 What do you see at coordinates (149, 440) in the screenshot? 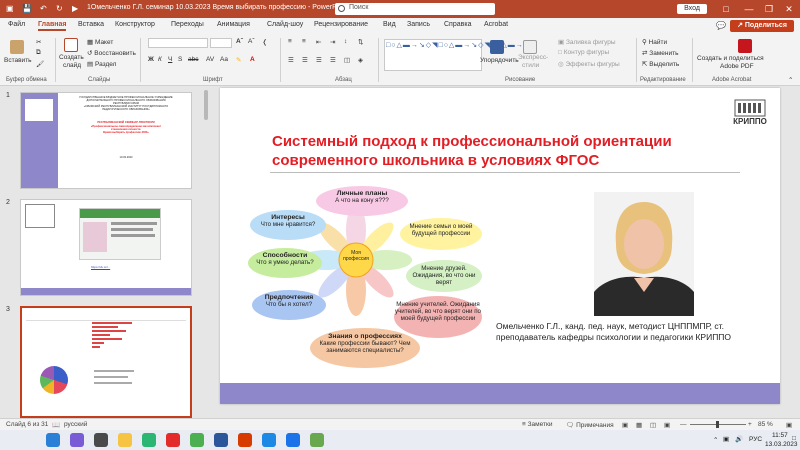
I see `store-icon` at bounding box center [149, 440].